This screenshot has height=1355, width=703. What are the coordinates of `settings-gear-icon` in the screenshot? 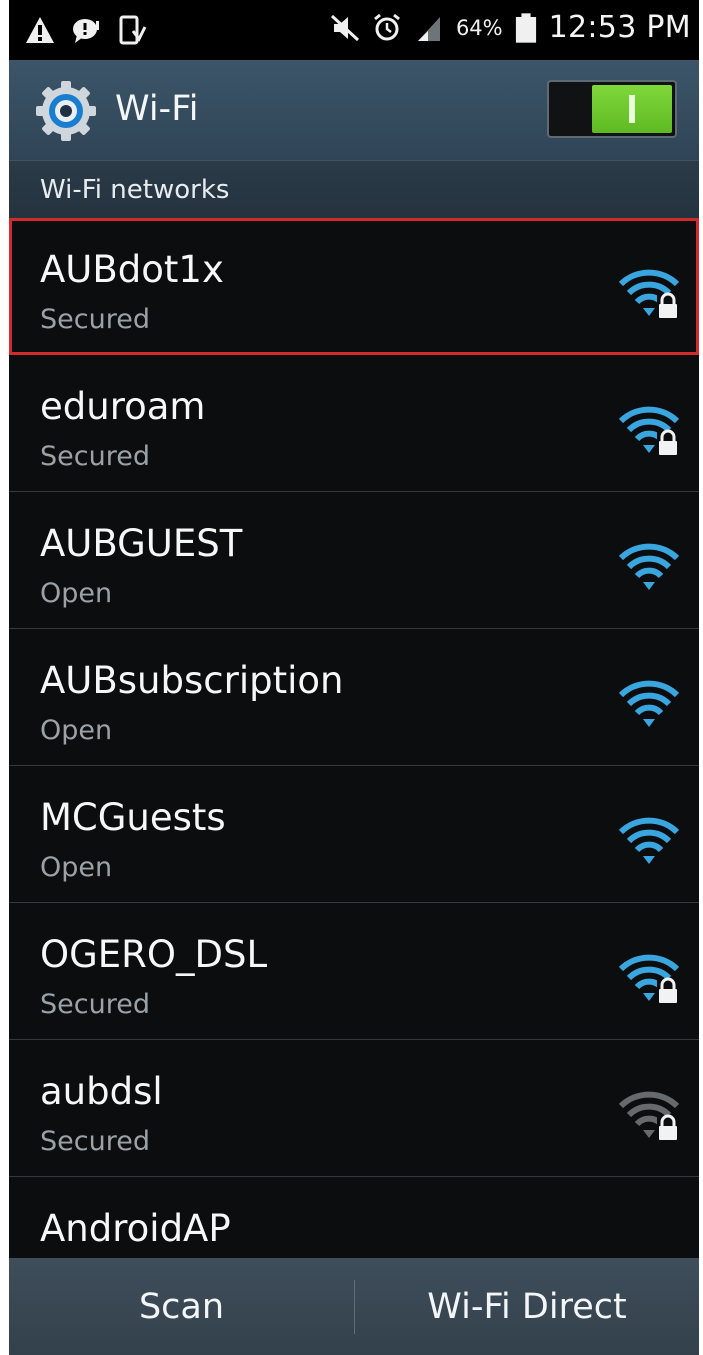 It's located at (66, 111).